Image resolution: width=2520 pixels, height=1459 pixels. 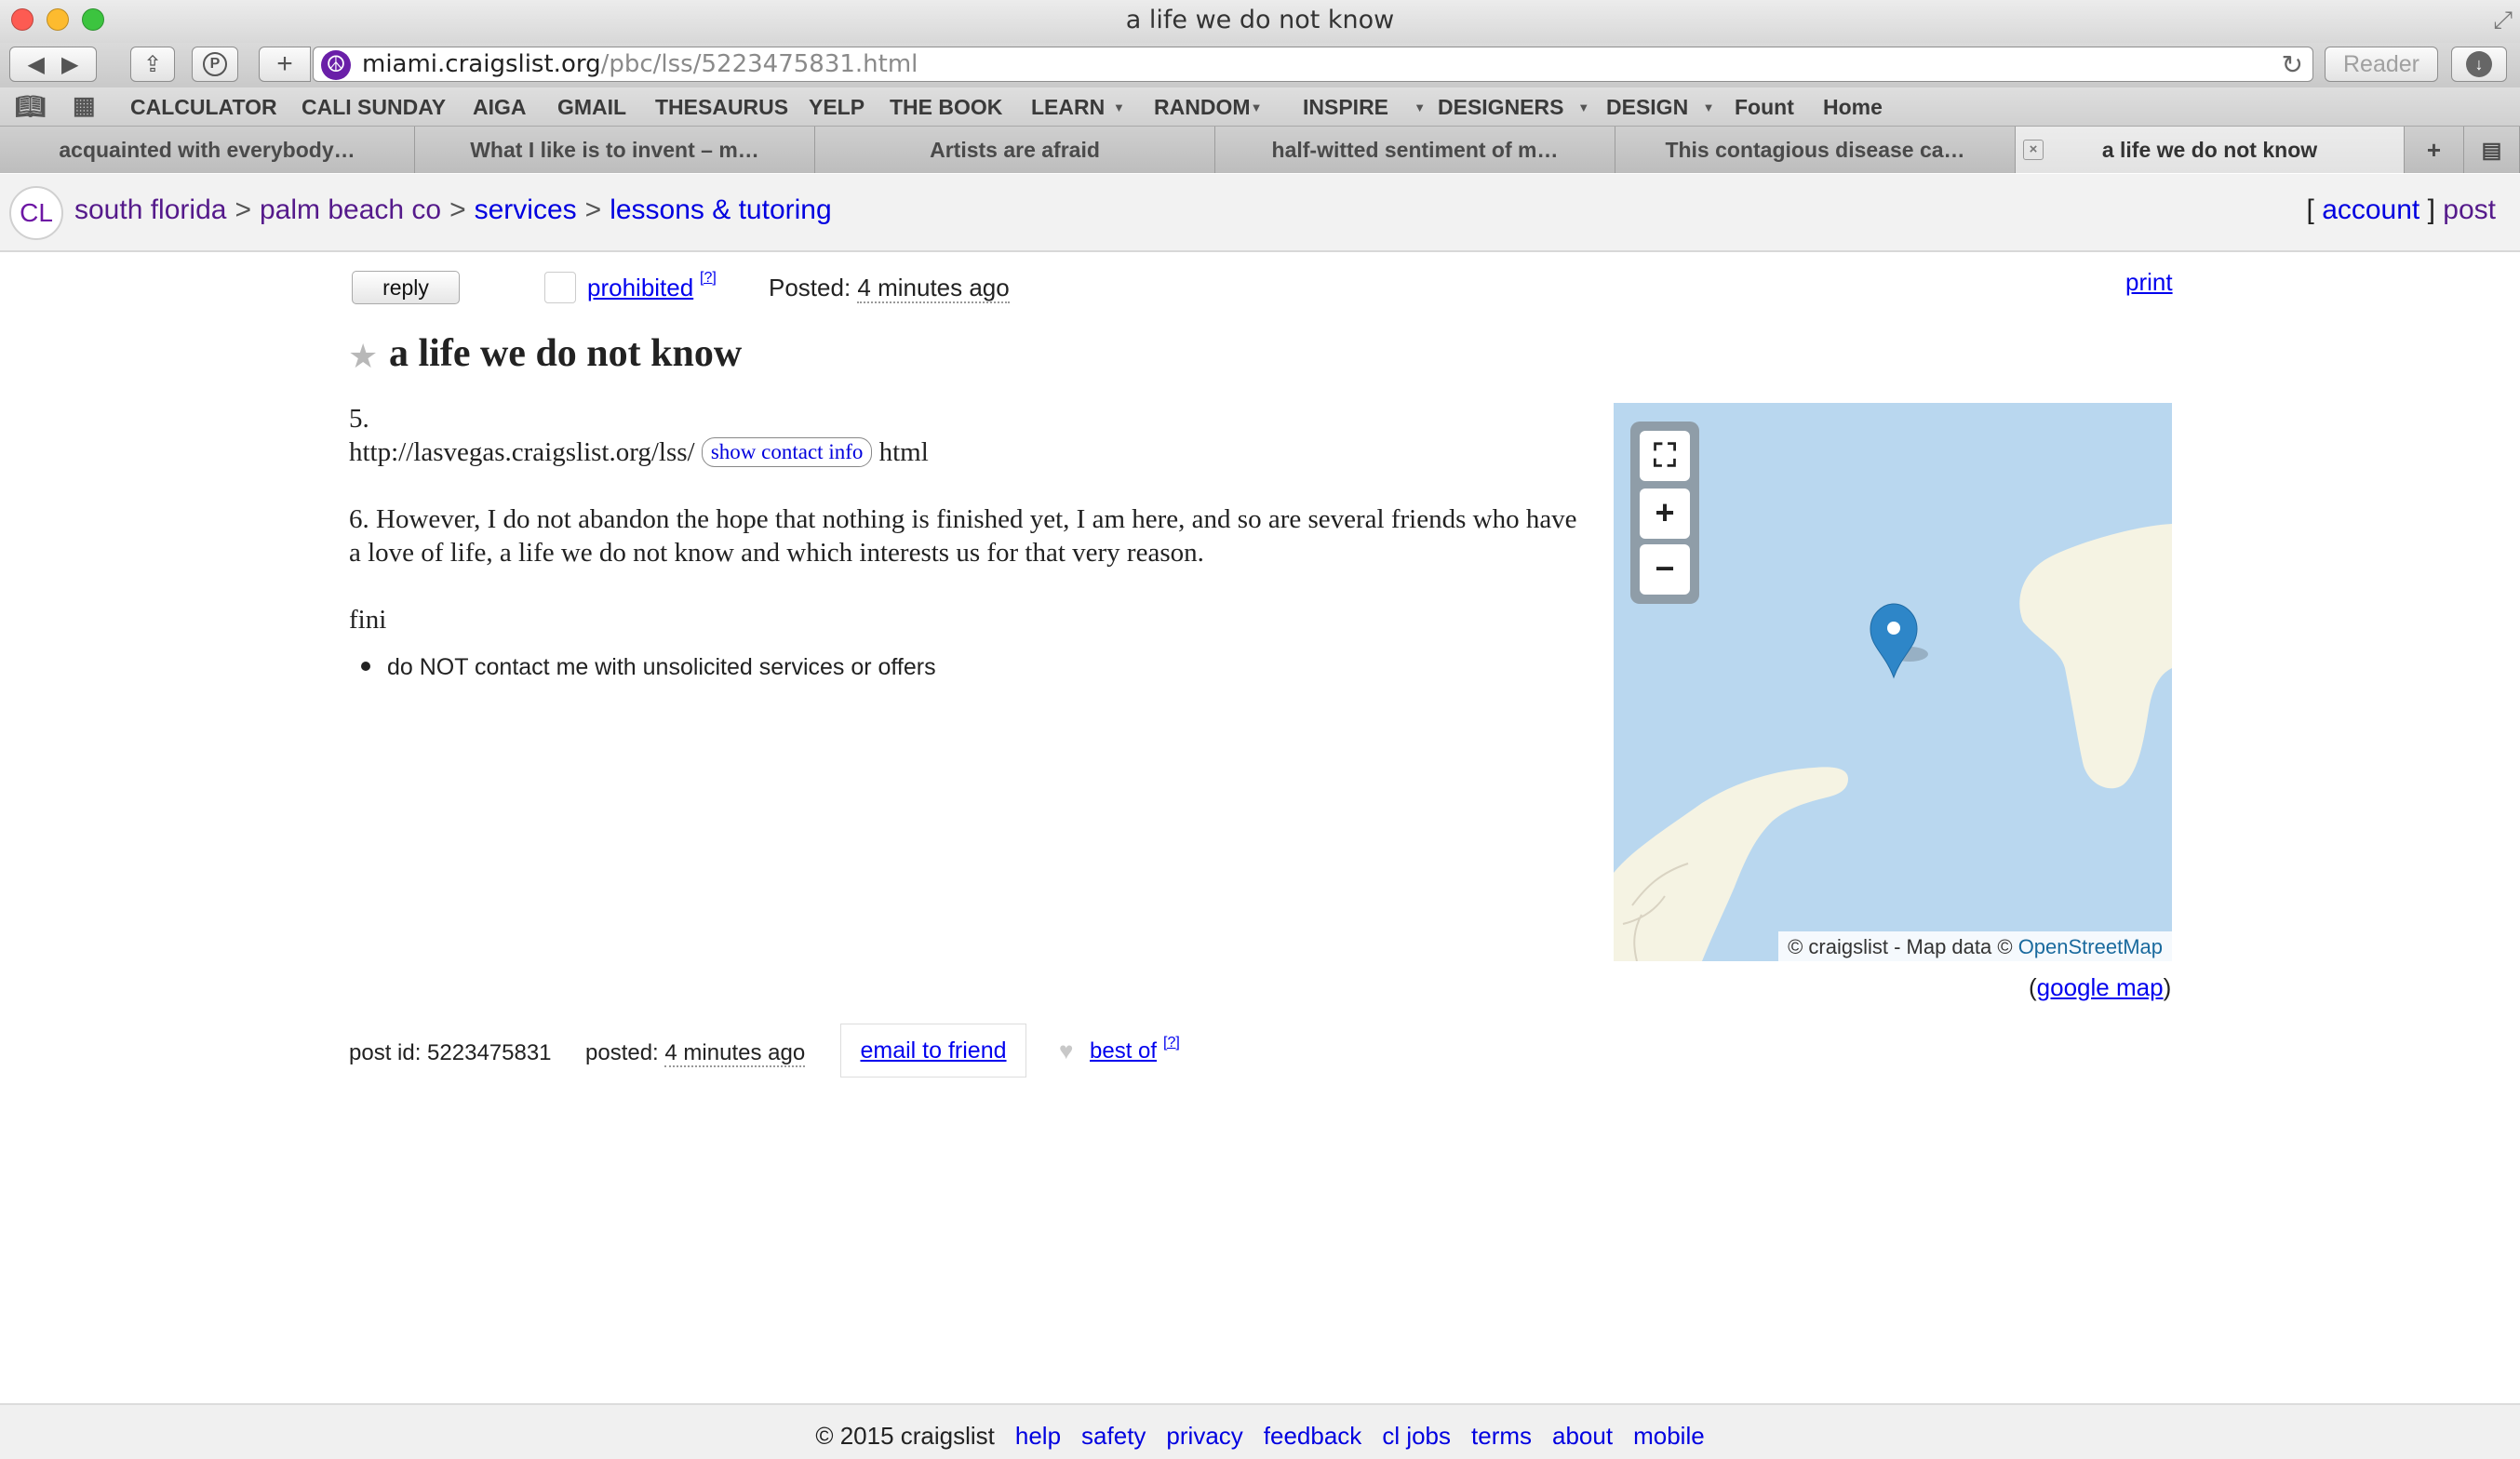 What do you see at coordinates (2100, 987) in the screenshot?
I see `google-map-link: google map` at bounding box center [2100, 987].